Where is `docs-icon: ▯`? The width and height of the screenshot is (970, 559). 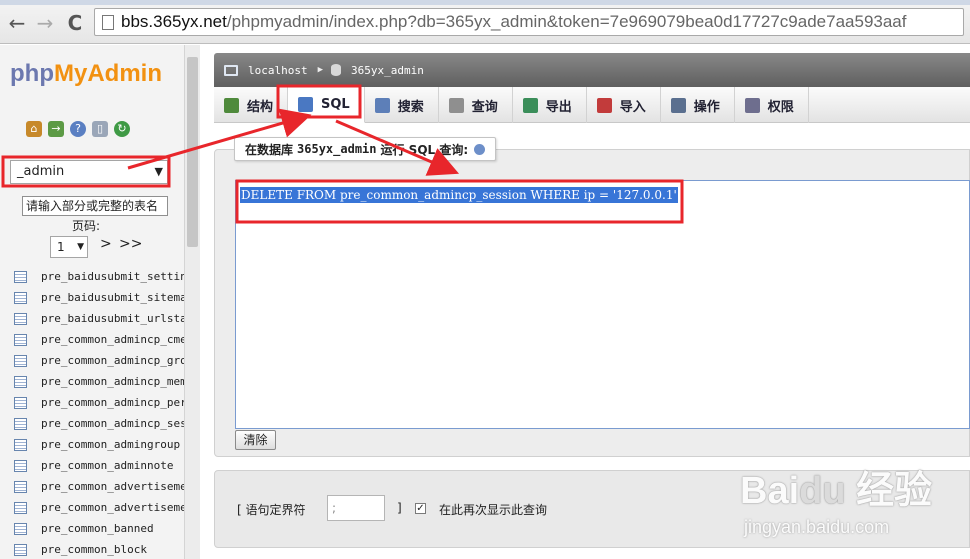 docs-icon: ▯ is located at coordinates (100, 129).